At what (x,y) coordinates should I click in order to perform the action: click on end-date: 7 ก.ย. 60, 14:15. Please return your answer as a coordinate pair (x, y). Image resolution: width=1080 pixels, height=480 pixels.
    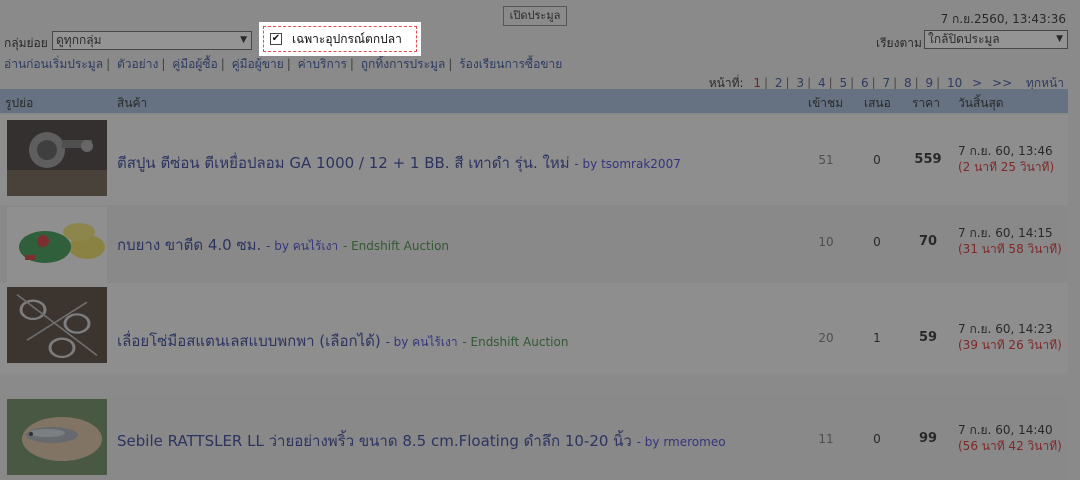
    Looking at the image, I should click on (1005, 233).